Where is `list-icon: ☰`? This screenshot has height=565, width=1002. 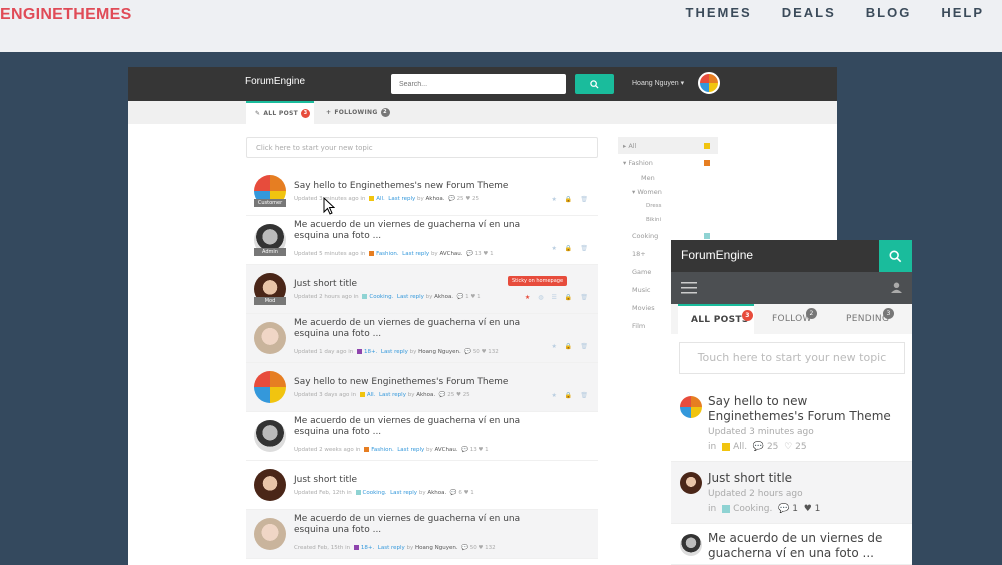 list-icon: ☰ is located at coordinates (554, 297).